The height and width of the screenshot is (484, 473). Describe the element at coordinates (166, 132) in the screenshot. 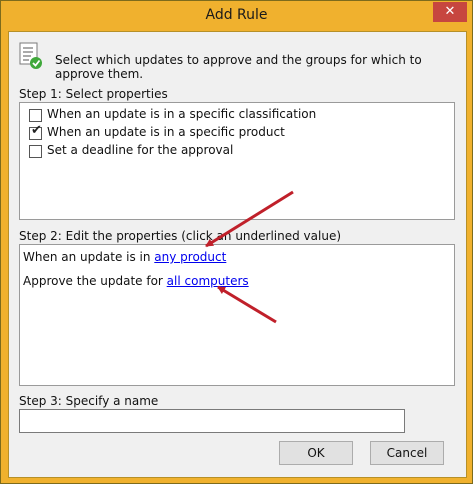

I see `option-label: When an update is in a specific product` at that location.